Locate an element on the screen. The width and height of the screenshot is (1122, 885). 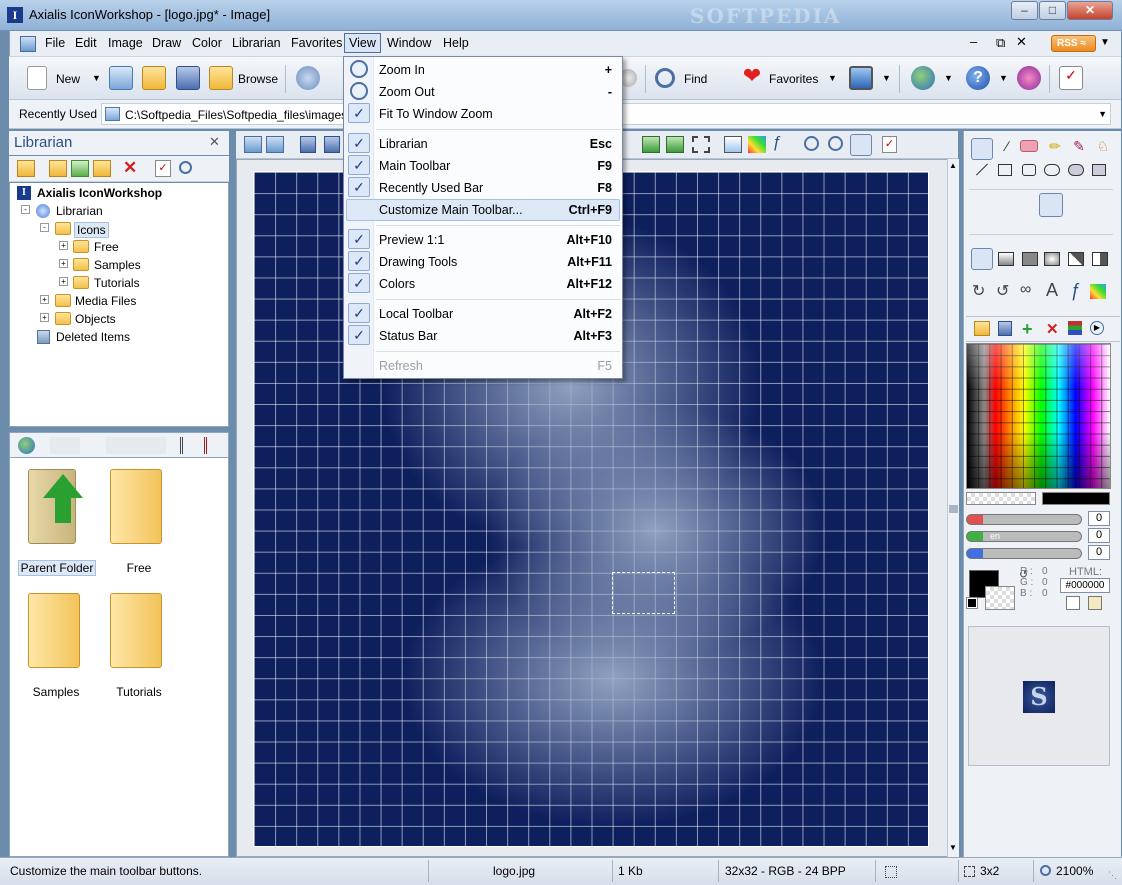
globe-icon is located at coordinates (26, 445).